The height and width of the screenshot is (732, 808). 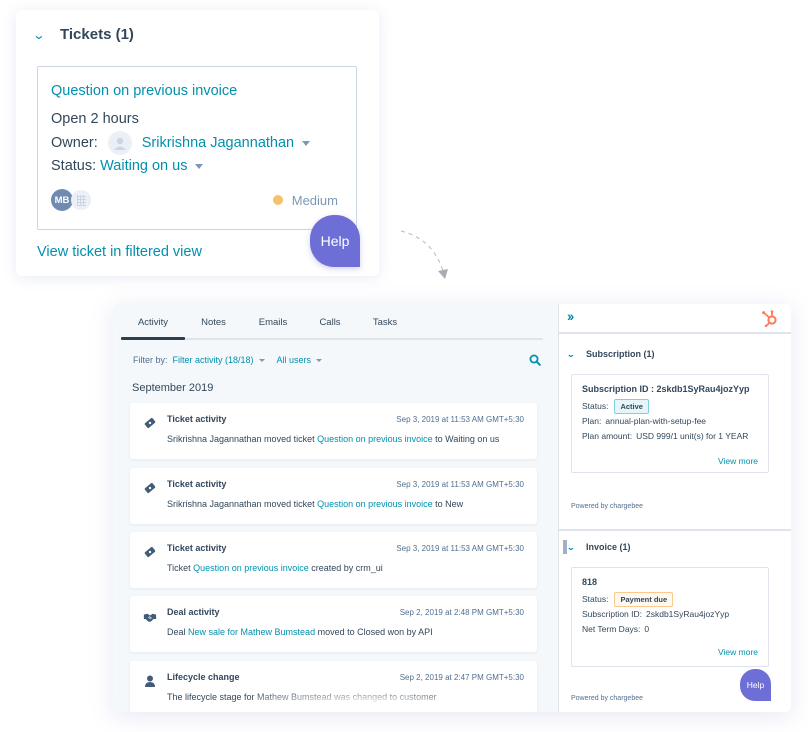 What do you see at coordinates (197, 91) in the screenshot?
I see `ticket-name-link: Question on previous invoice` at bounding box center [197, 91].